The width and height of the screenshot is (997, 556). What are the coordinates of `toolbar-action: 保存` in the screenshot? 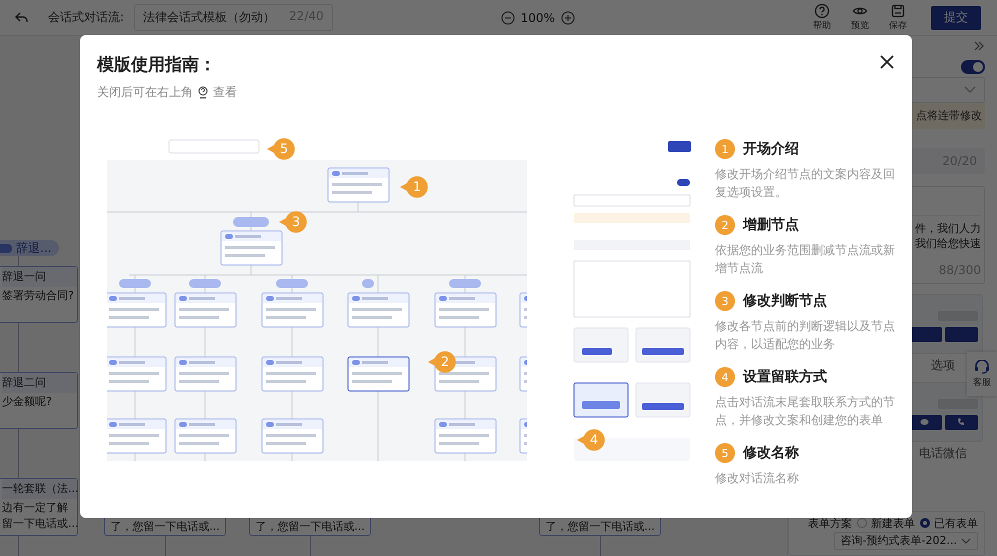 It's located at (898, 17).